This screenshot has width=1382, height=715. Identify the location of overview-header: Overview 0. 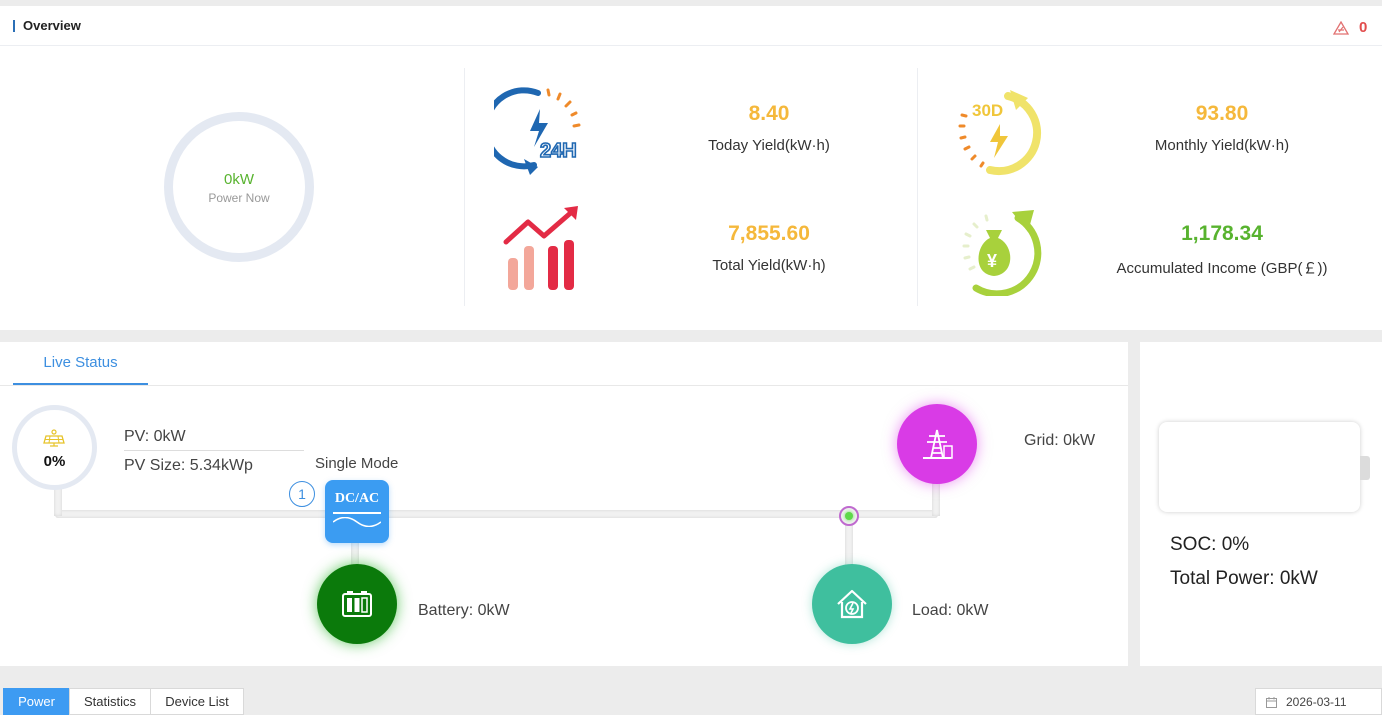
(691, 26).